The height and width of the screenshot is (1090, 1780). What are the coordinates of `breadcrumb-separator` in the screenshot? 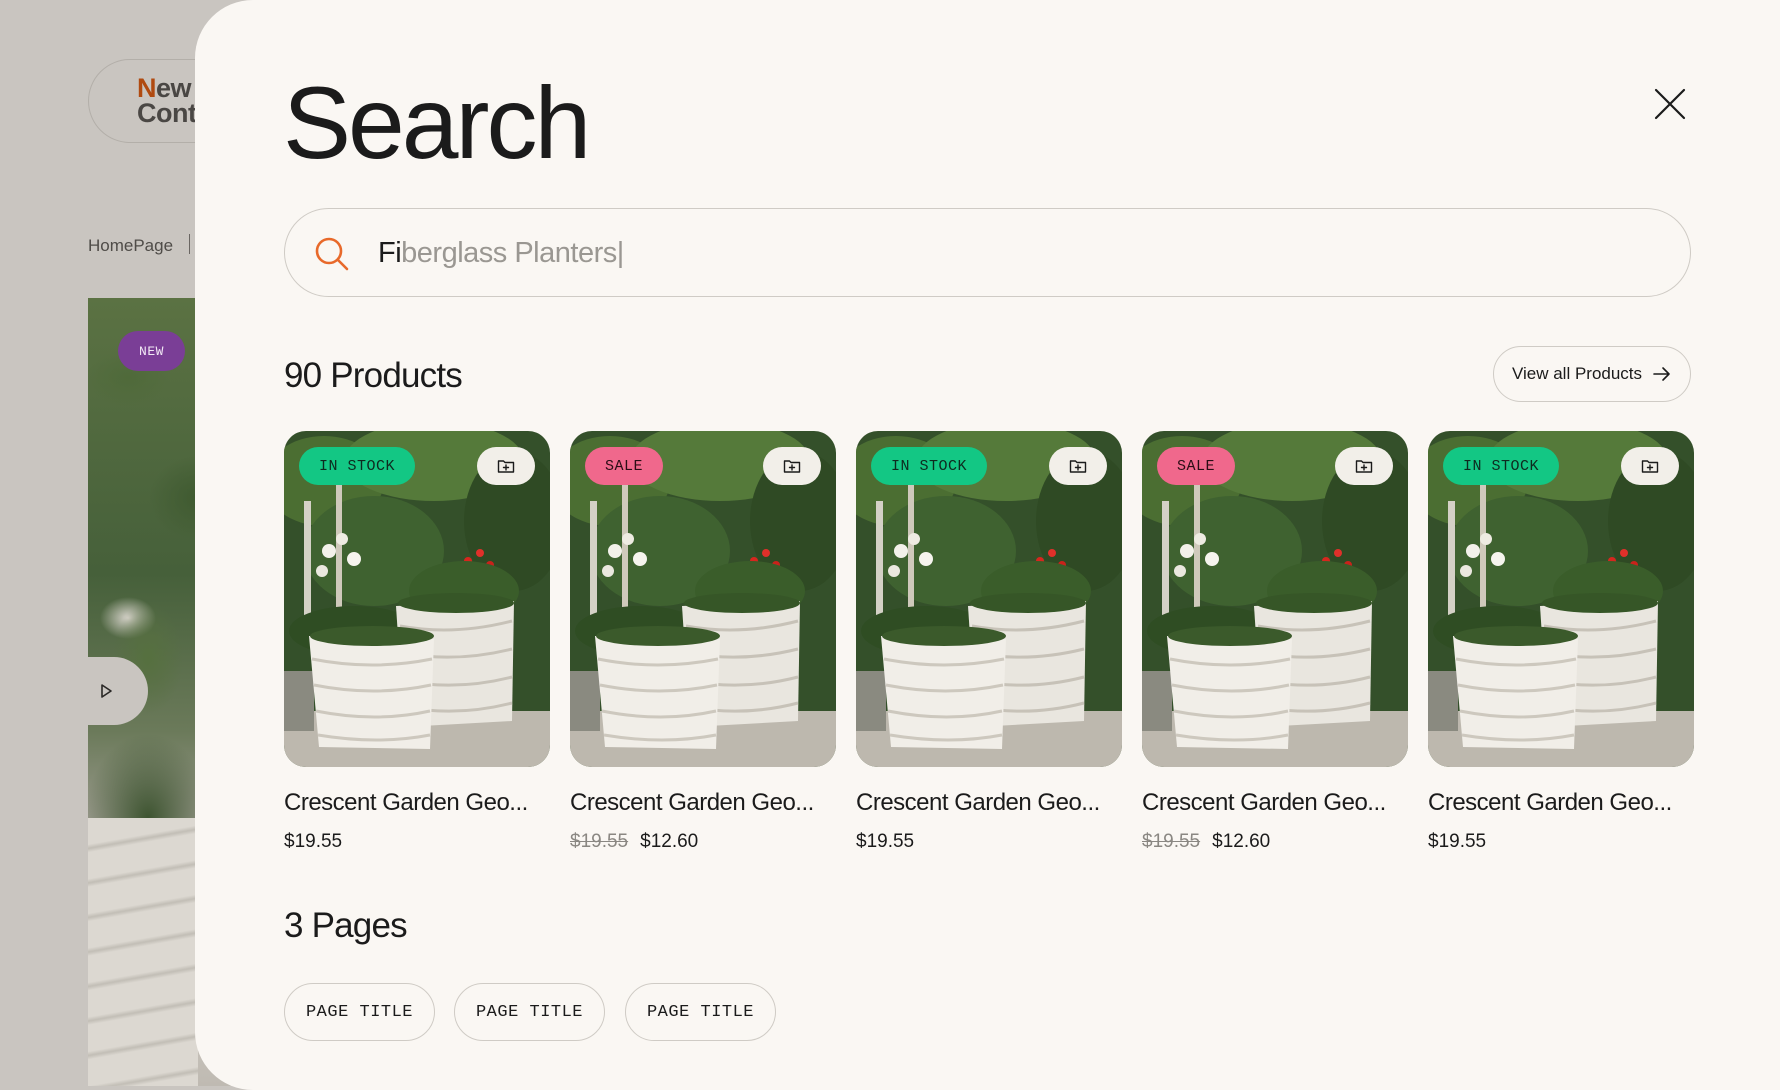 It's located at (189, 244).